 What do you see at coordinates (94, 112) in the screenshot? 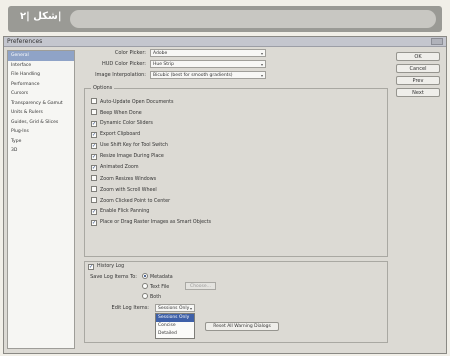
I see `checkbox-beep` at bounding box center [94, 112].